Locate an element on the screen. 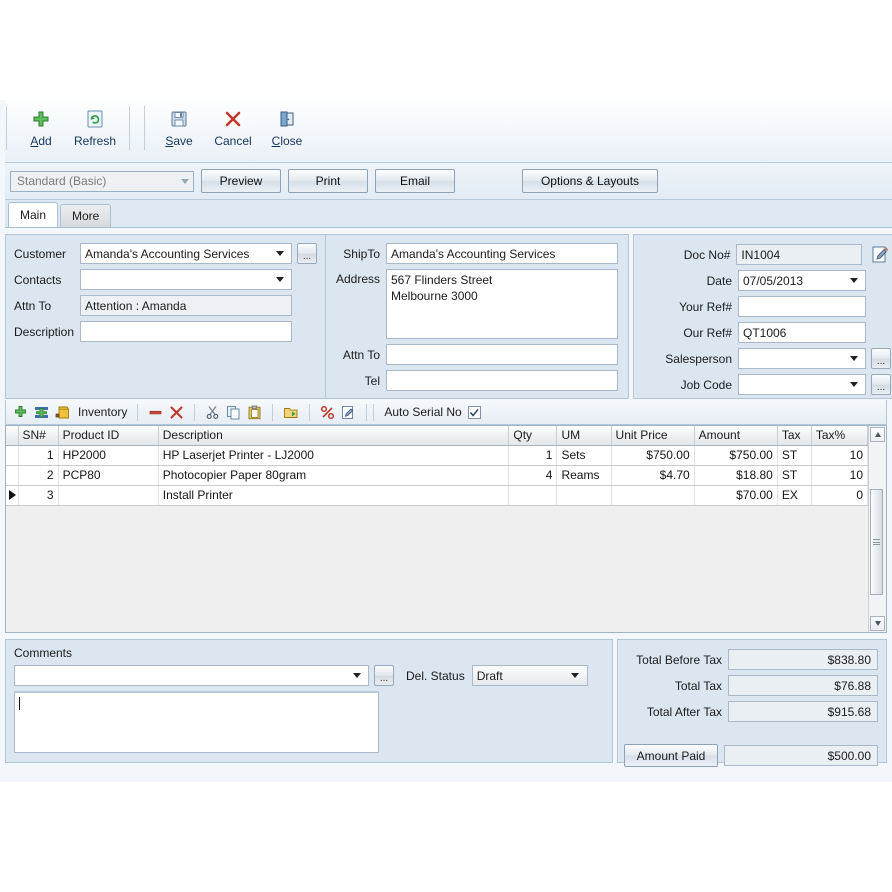 This screenshot has width=892, height=892. preview-button: Preview is located at coordinates (241, 181).